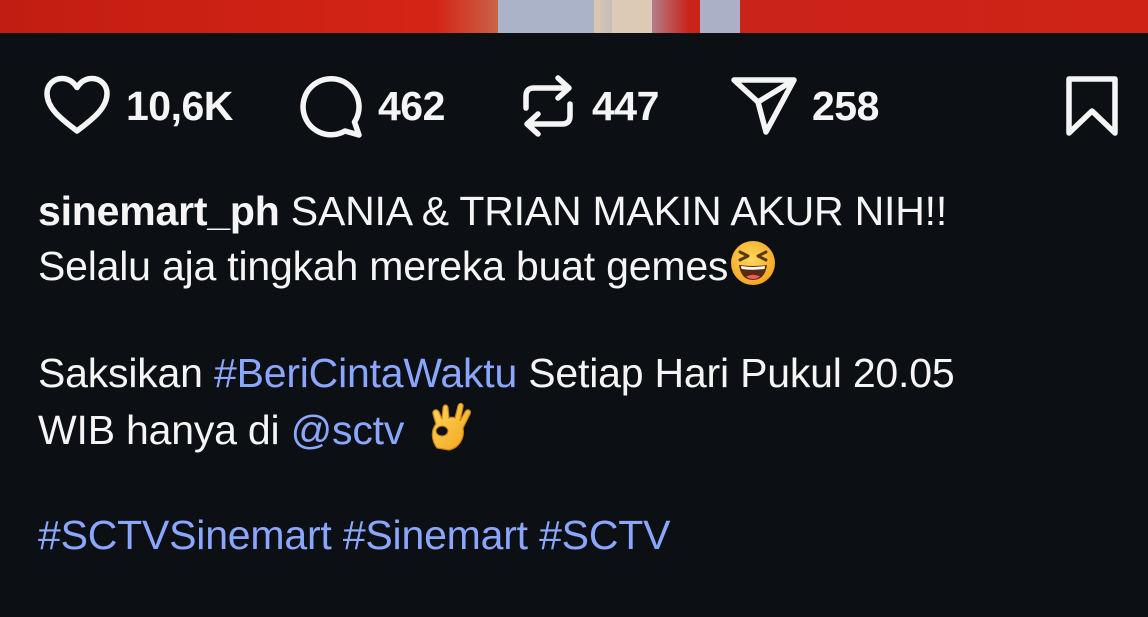 The height and width of the screenshot is (617, 1148). Describe the element at coordinates (736, 373) in the screenshot. I see `caption-text: Setiap Hari Pukul 20.05` at that location.